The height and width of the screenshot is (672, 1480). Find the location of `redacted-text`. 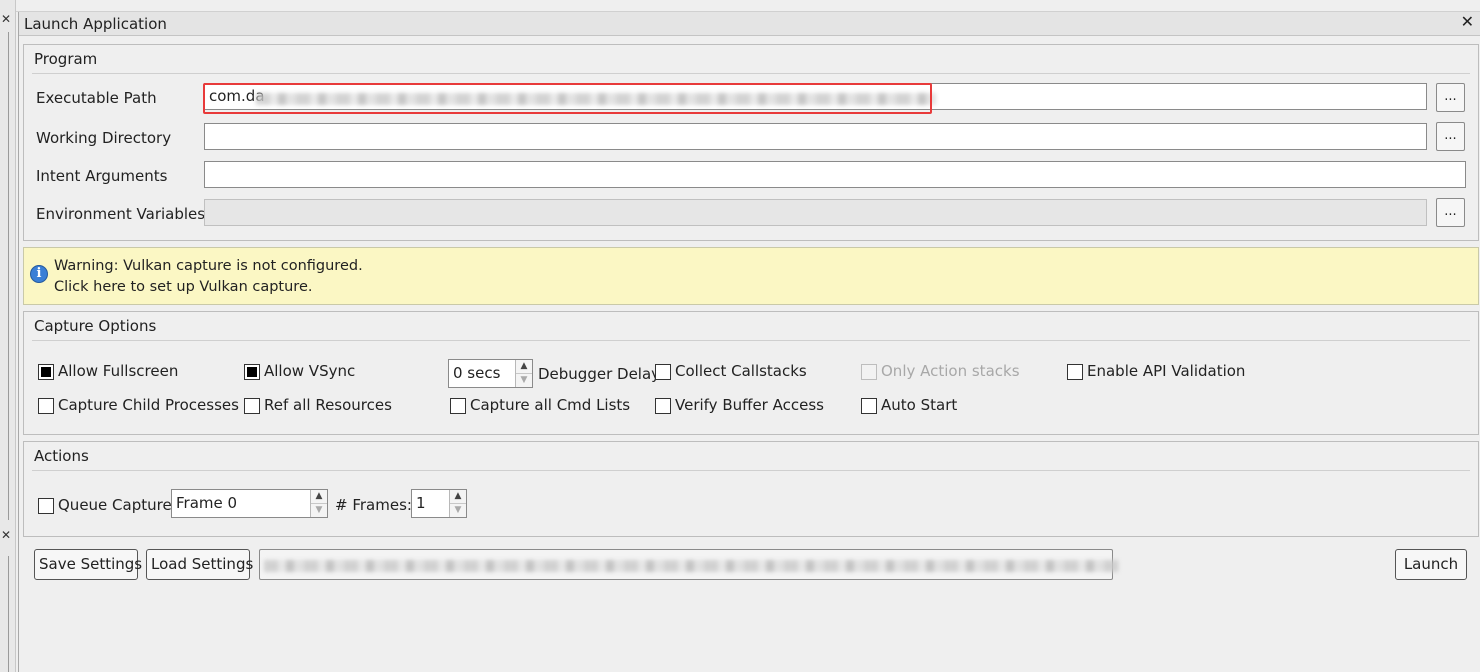

redacted-text is located at coordinates (691, 566).